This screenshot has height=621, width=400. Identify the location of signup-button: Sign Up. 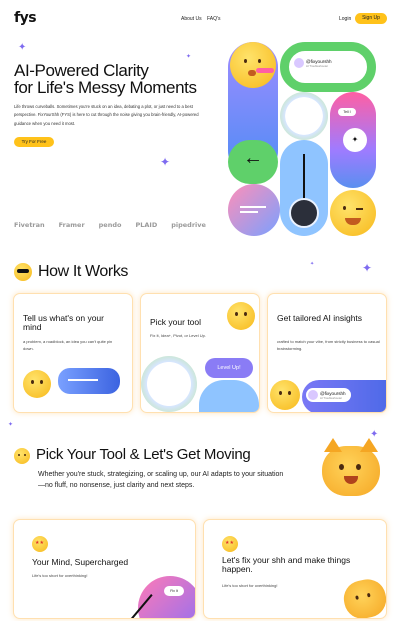
(371, 18).